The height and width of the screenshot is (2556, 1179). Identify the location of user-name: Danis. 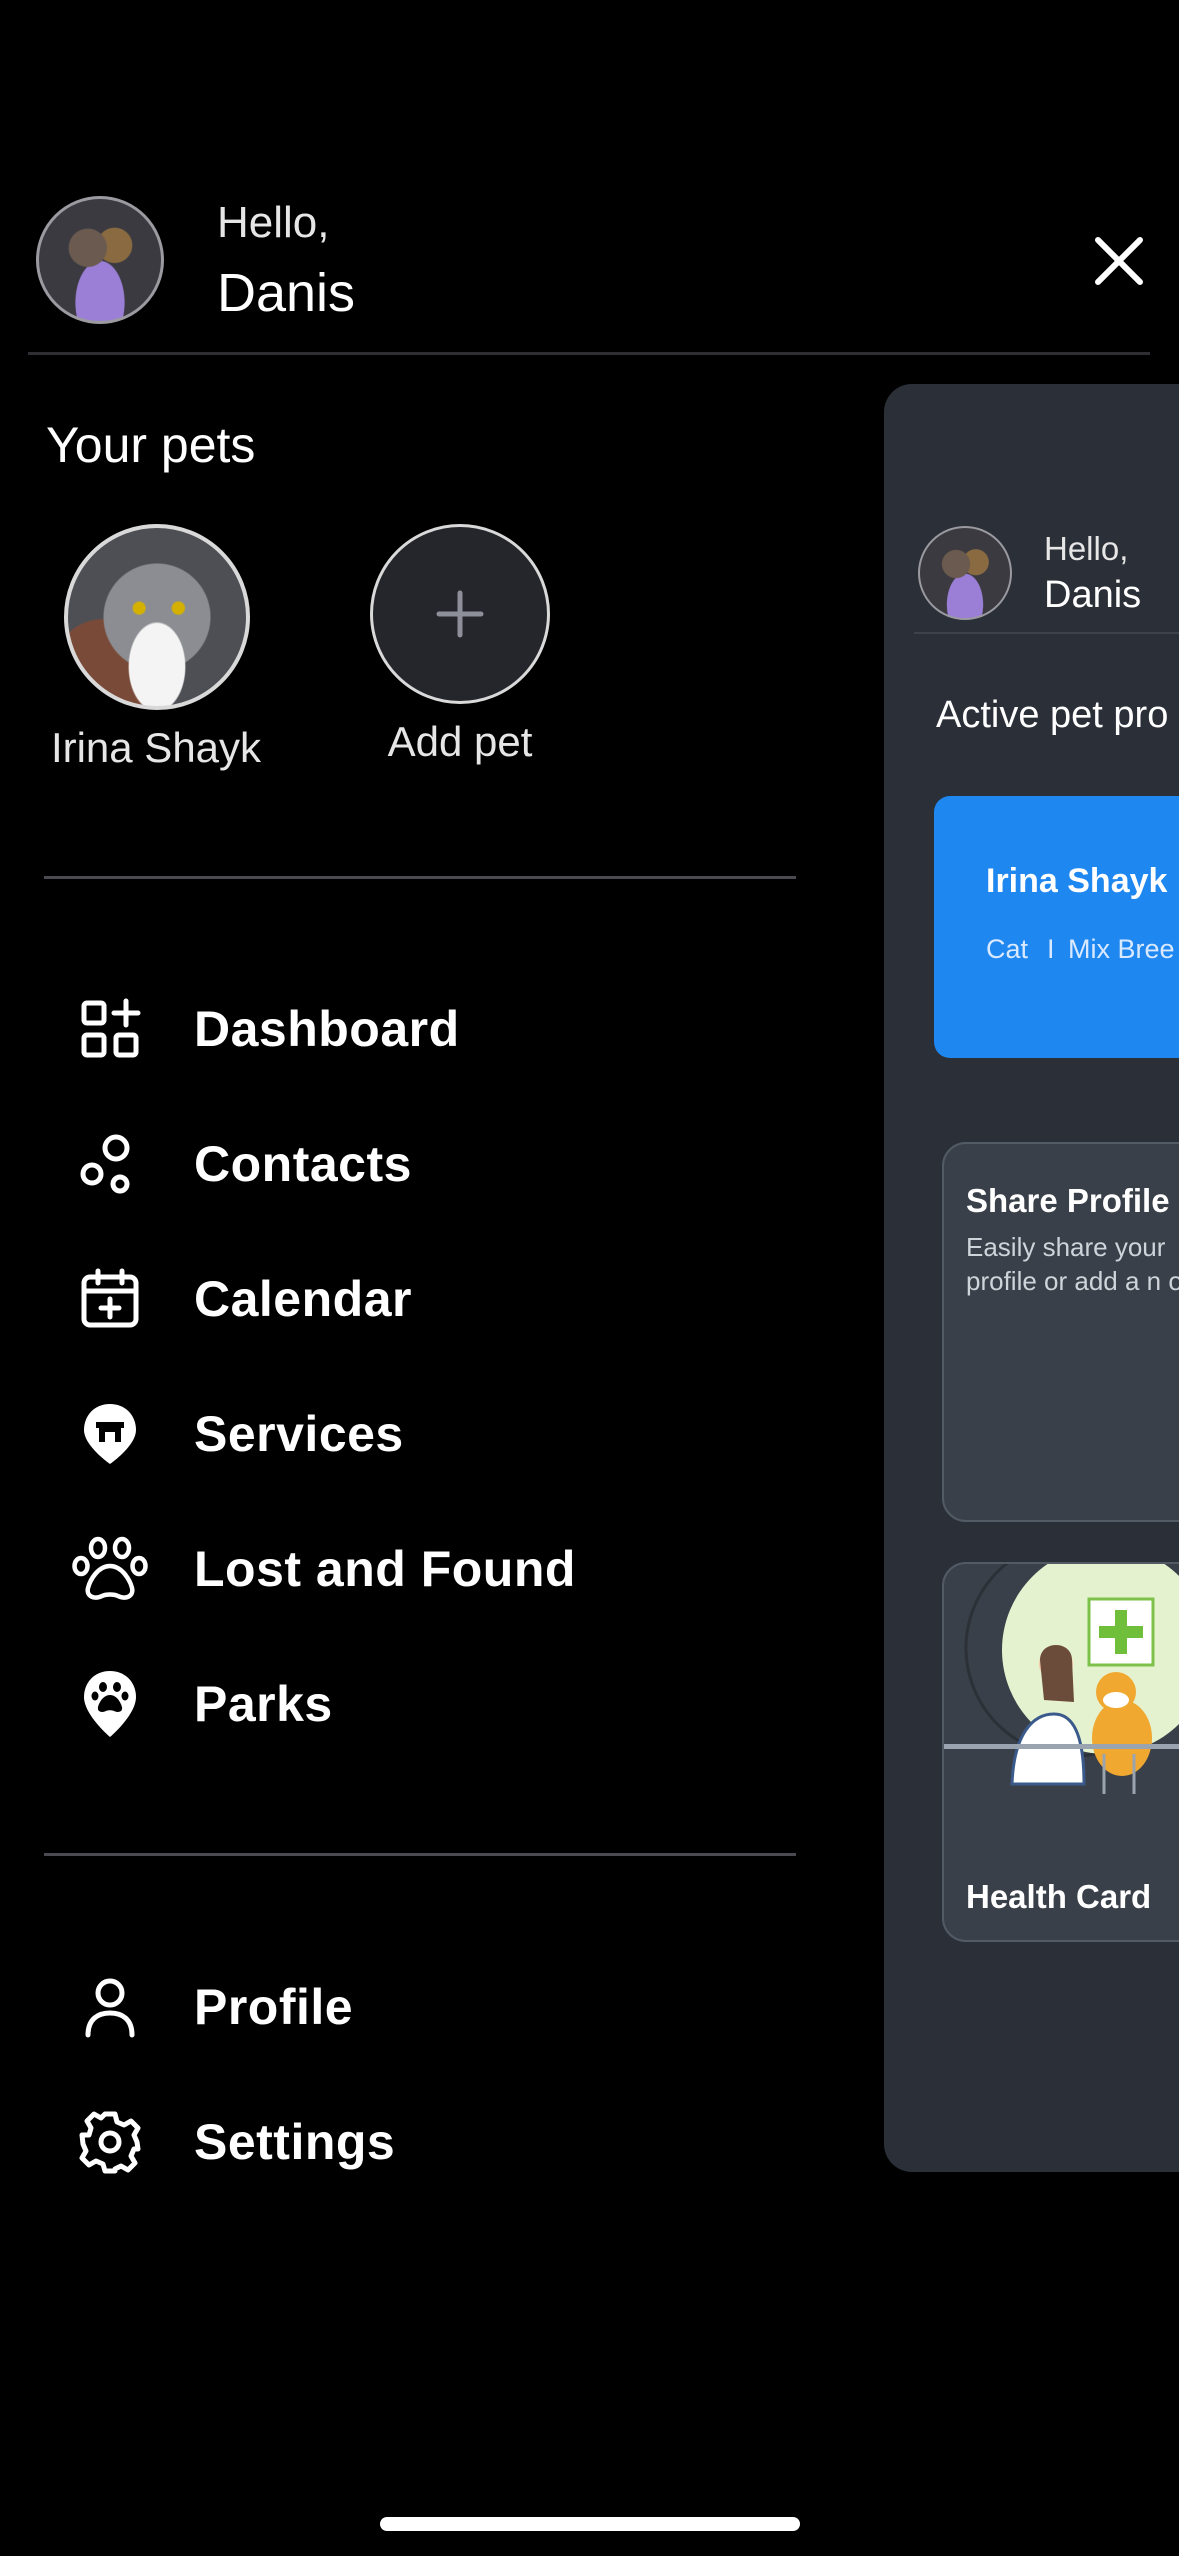
(286, 293).